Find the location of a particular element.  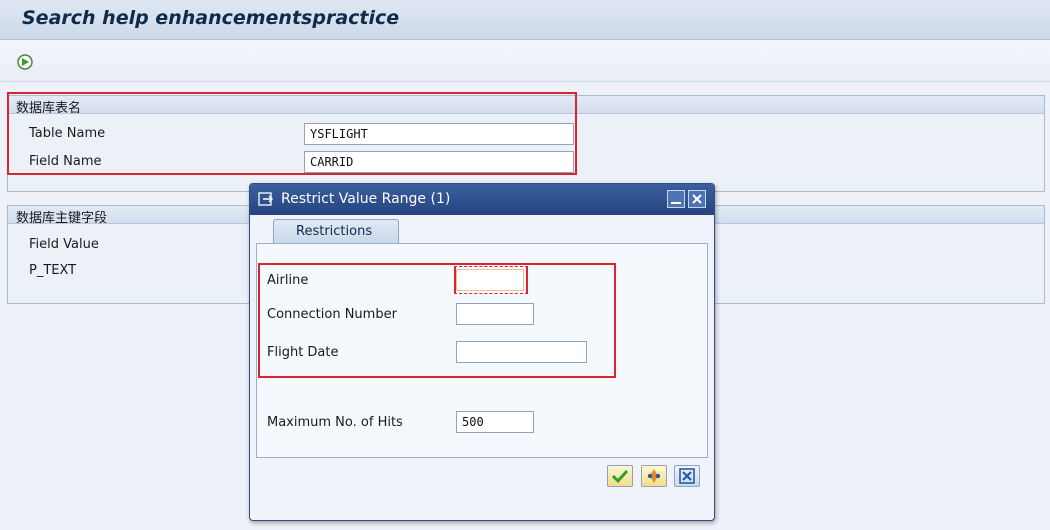

group-title: 数据库主键字段 is located at coordinates (62, 218).